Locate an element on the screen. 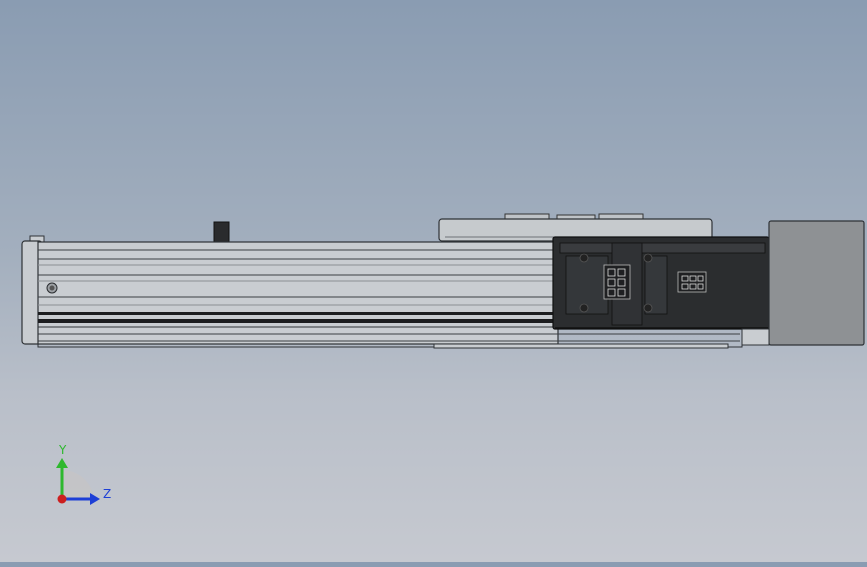 This screenshot has height=567, width=867. z-arrow-head-icon is located at coordinates (95, 499).